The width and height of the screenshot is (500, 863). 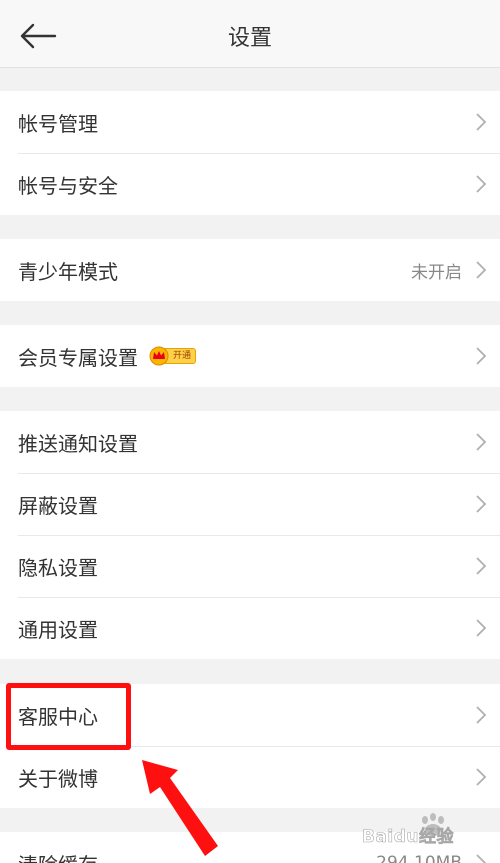 I want to click on settings-item-block-settings: 屏蔽设置, so click(x=250, y=504).